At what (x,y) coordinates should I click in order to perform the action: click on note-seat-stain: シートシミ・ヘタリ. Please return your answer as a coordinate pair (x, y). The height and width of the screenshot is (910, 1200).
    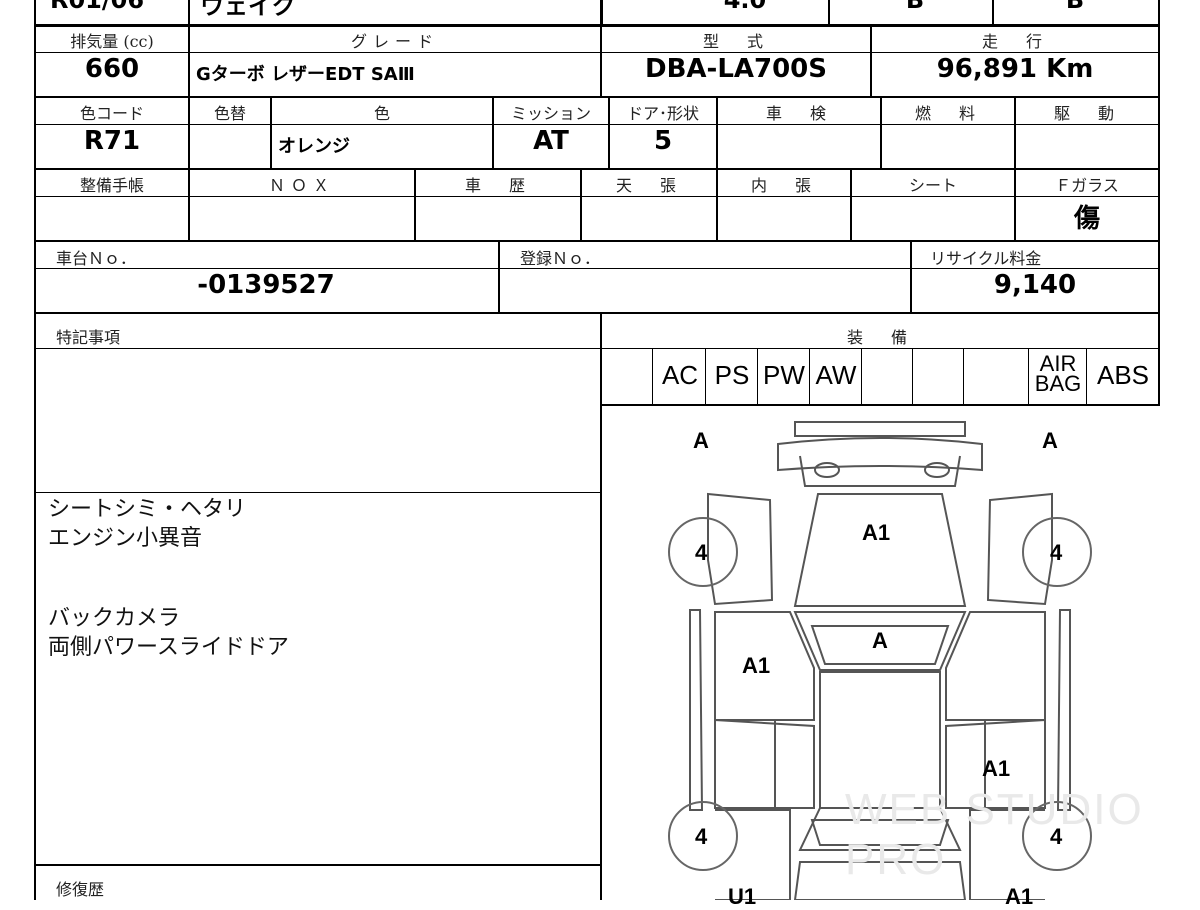
    Looking at the image, I should click on (147, 509).